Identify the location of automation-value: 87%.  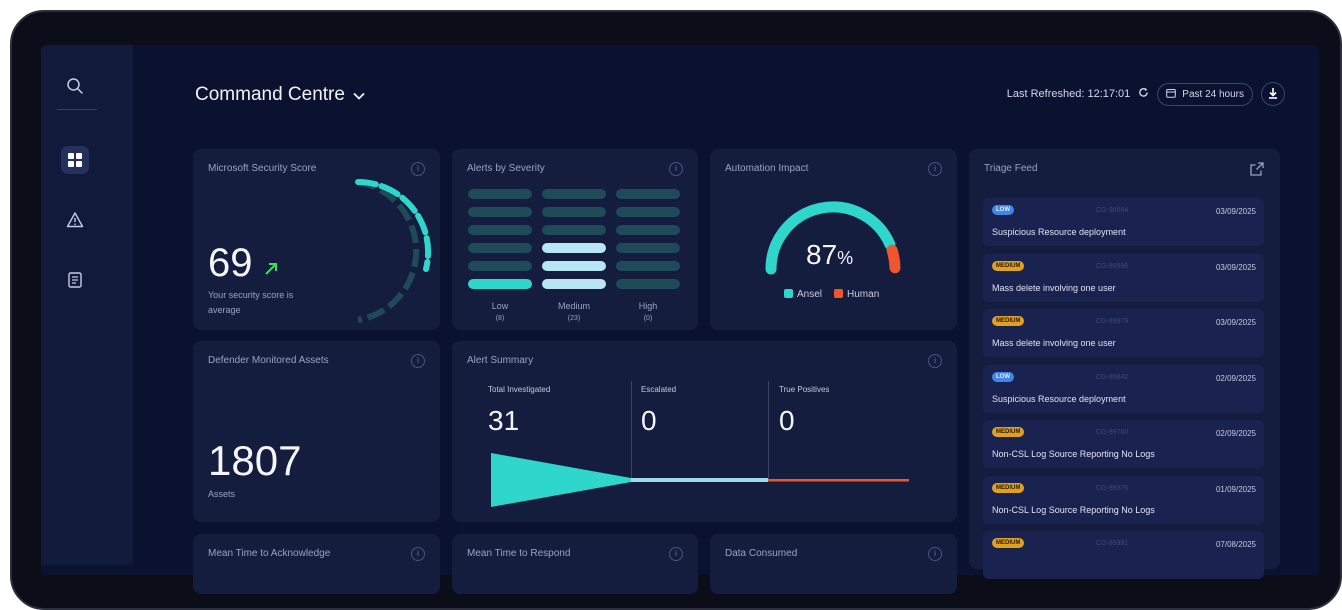
(830, 254).